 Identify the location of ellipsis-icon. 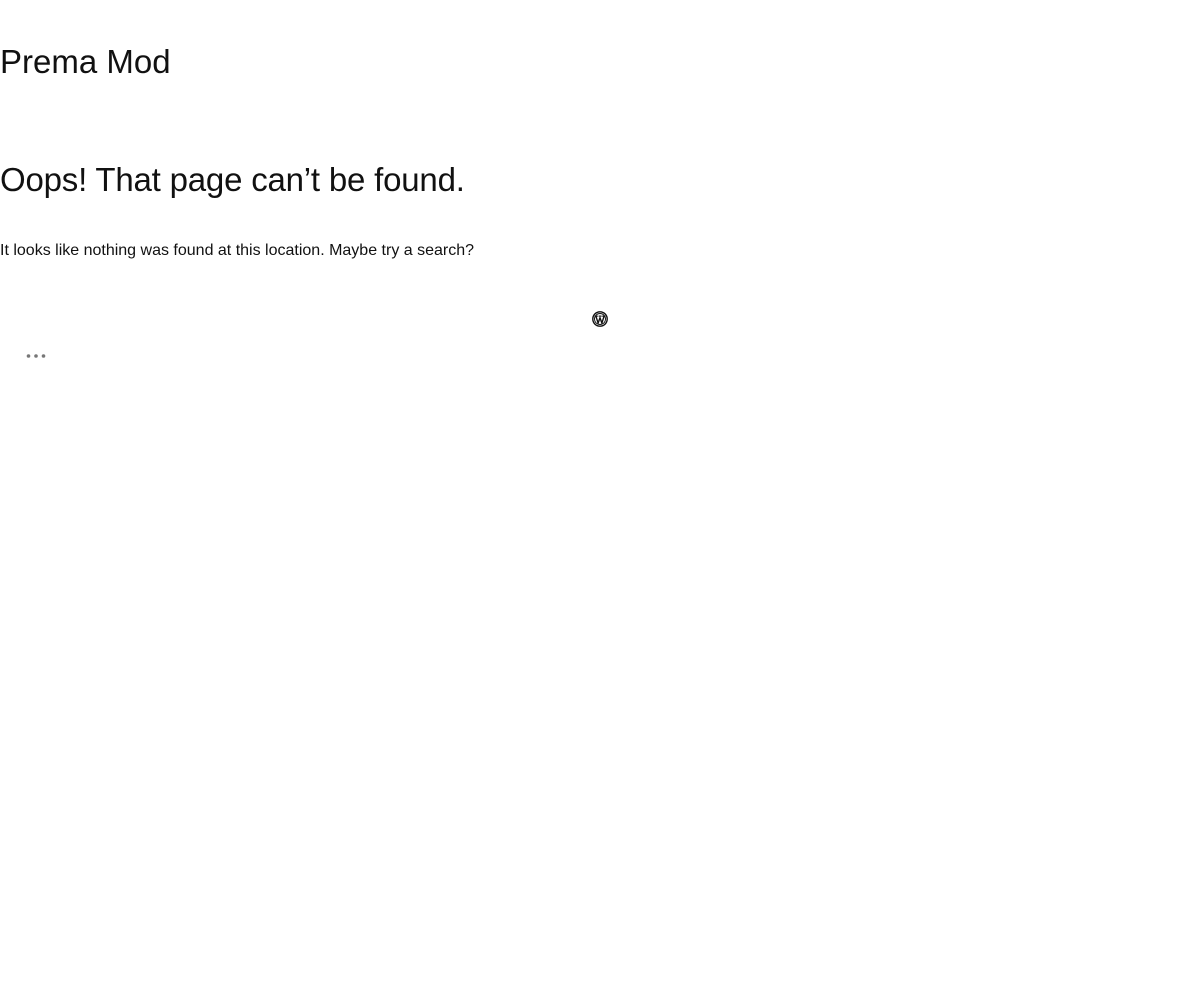
(36, 356).